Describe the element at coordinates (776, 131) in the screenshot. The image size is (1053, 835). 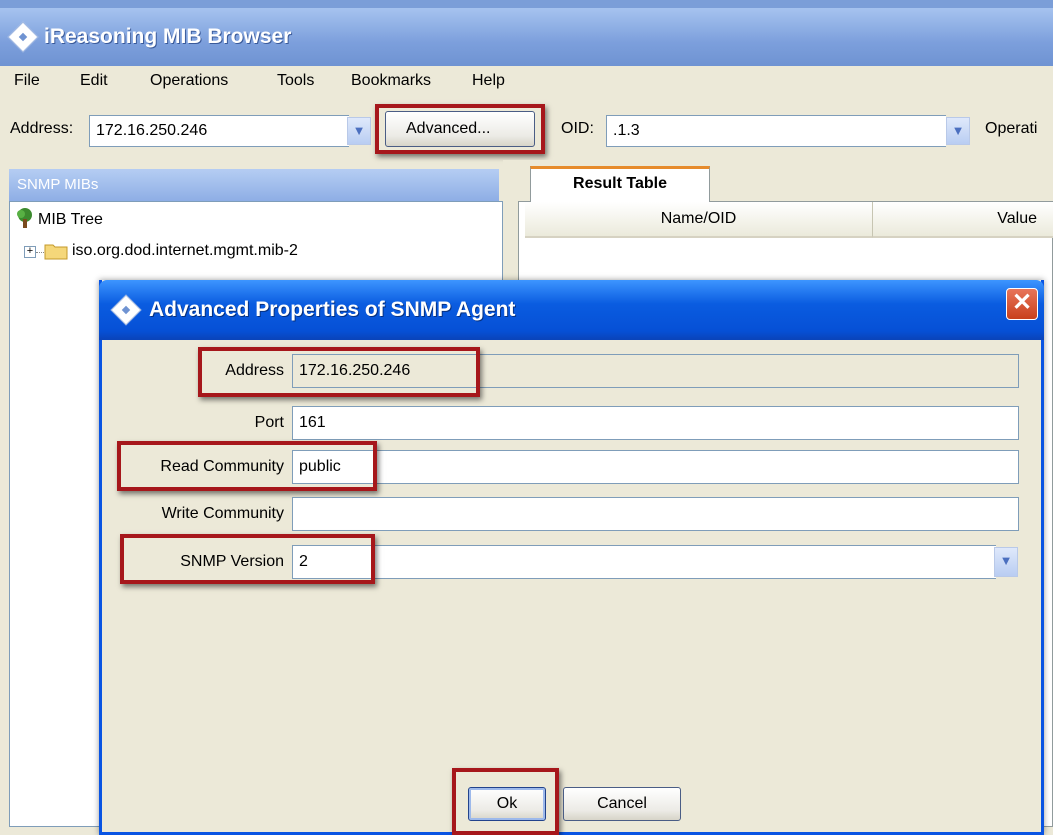
I see `oid-field: .1.3` at that location.